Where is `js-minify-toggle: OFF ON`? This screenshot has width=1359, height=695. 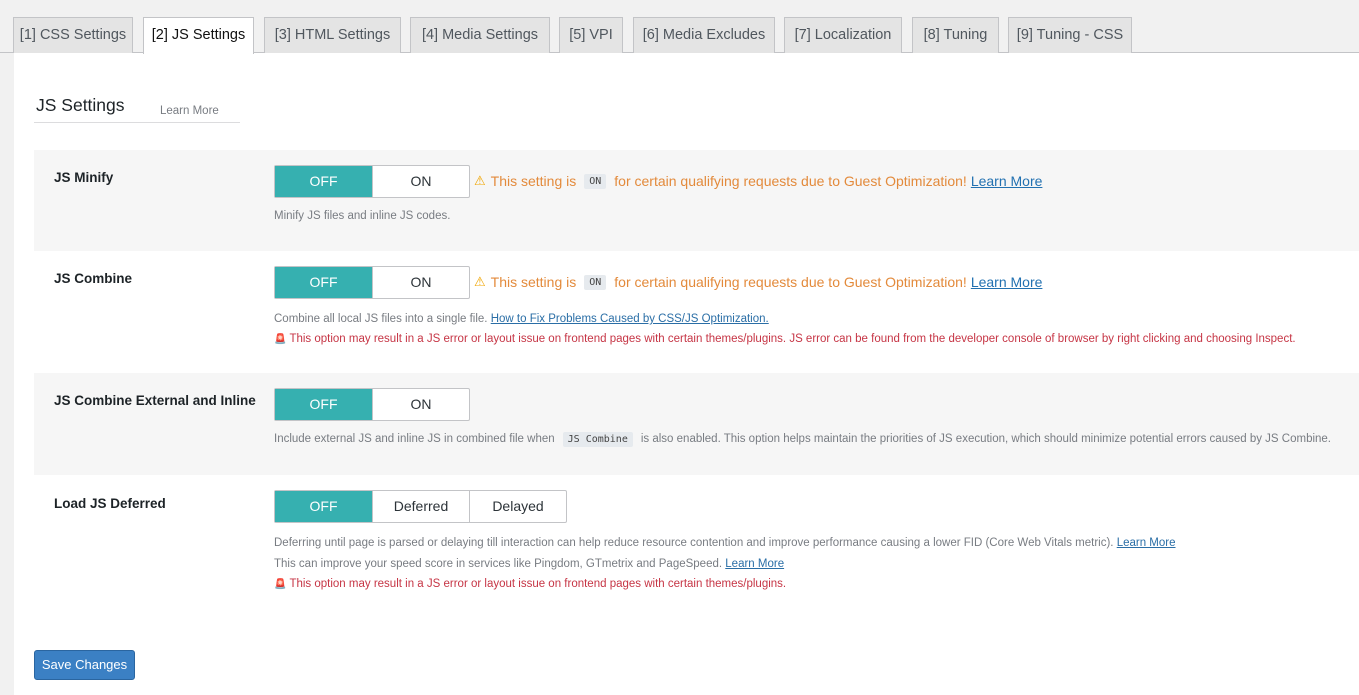
js-minify-toggle: OFF ON is located at coordinates (372, 181).